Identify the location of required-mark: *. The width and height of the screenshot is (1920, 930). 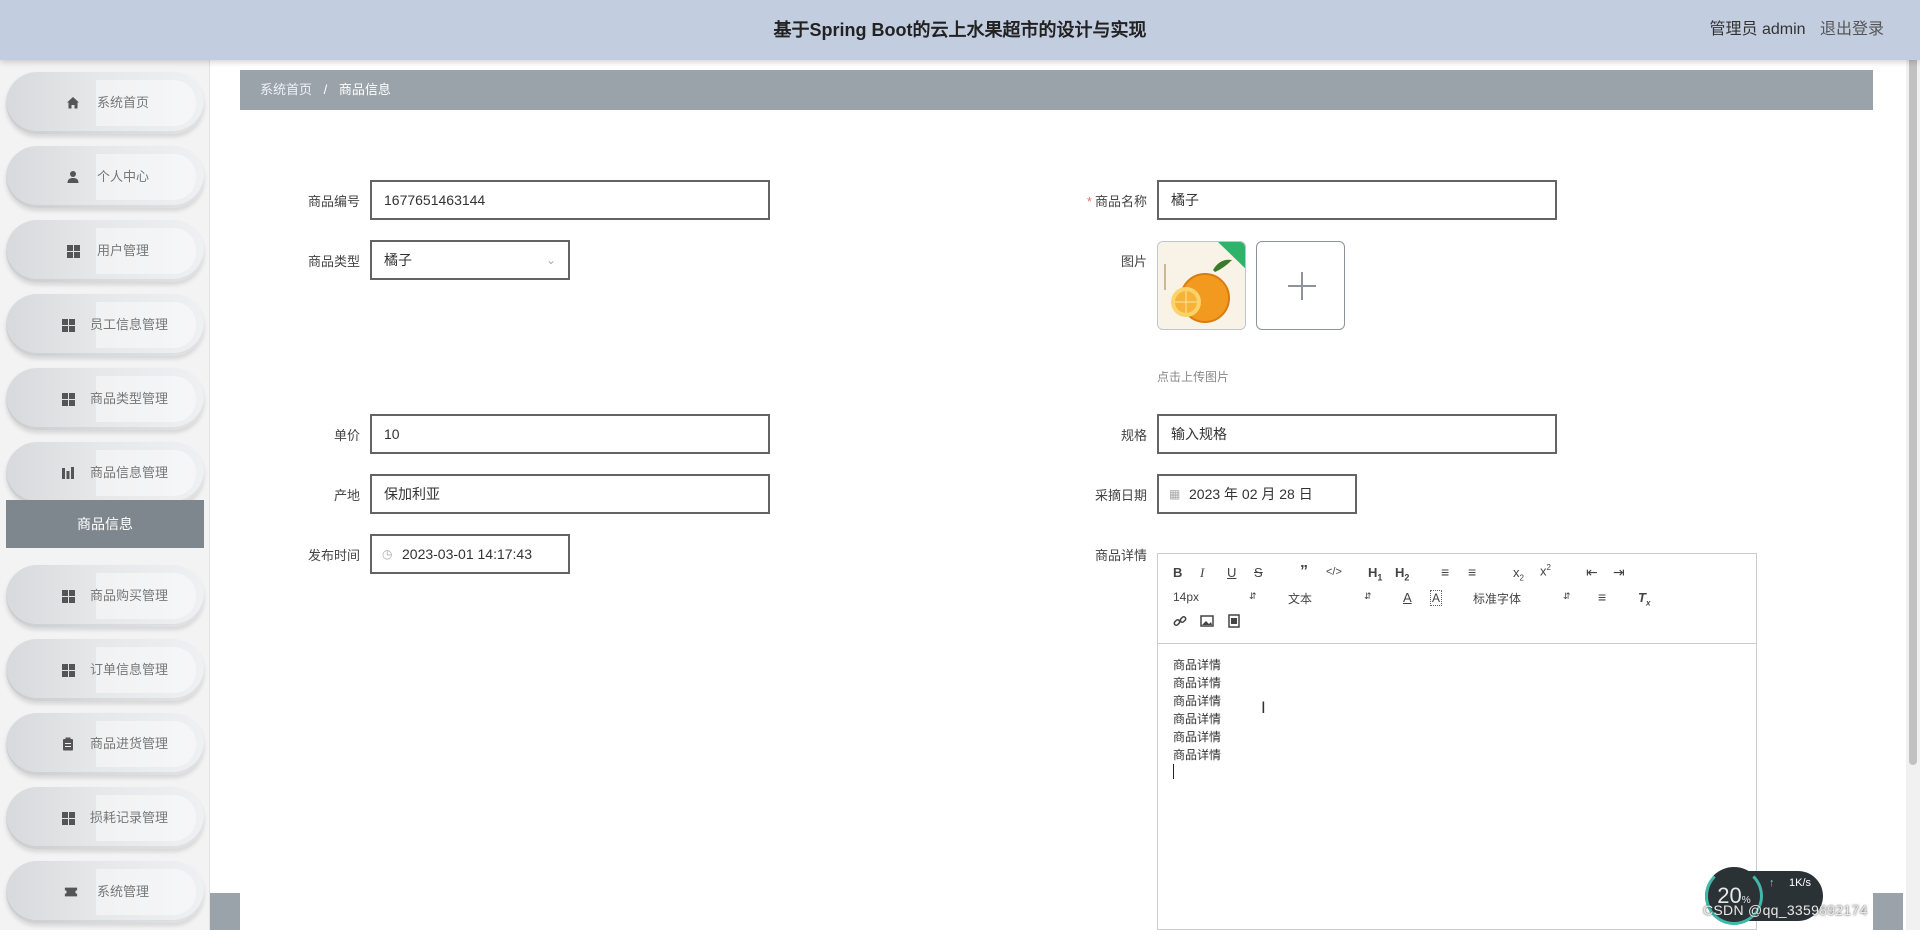
(1089, 201).